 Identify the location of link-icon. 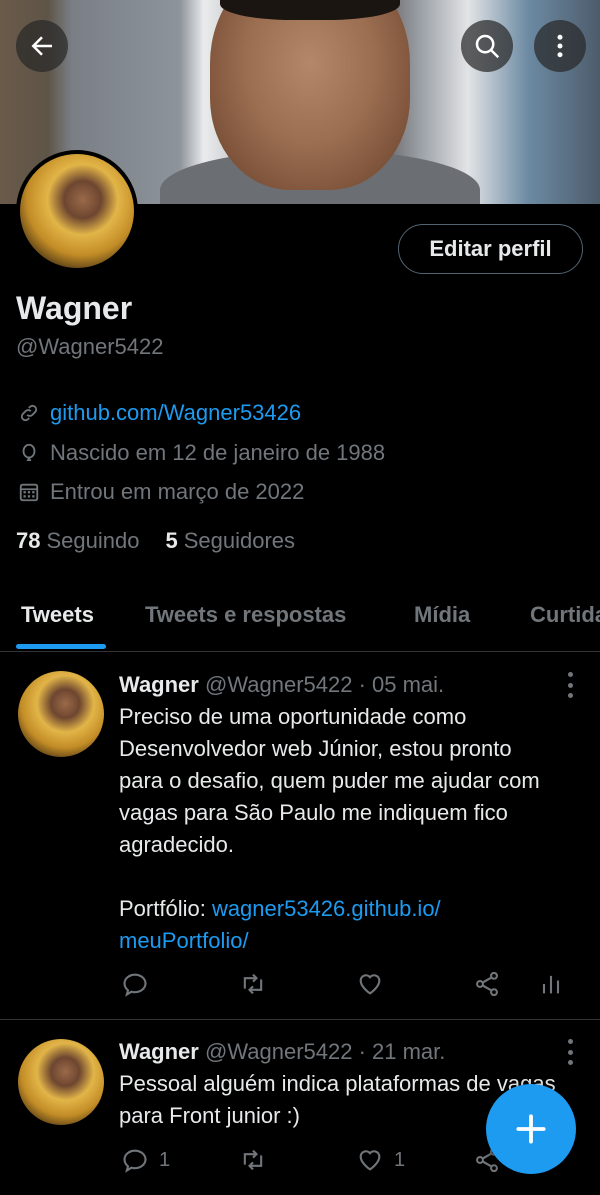
(29, 413).